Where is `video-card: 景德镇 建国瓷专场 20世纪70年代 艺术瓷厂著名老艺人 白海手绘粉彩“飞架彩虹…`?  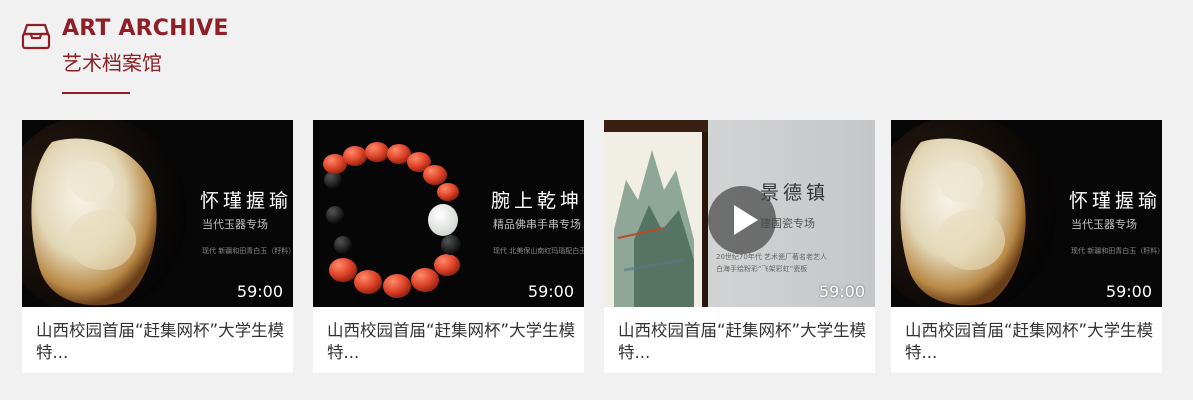
video-card: 景德镇 建国瓷专场 20世纪70年代 艺术瓷厂著名老艺人 白海手绘粉彩“飞架彩虹… is located at coordinates (739, 246).